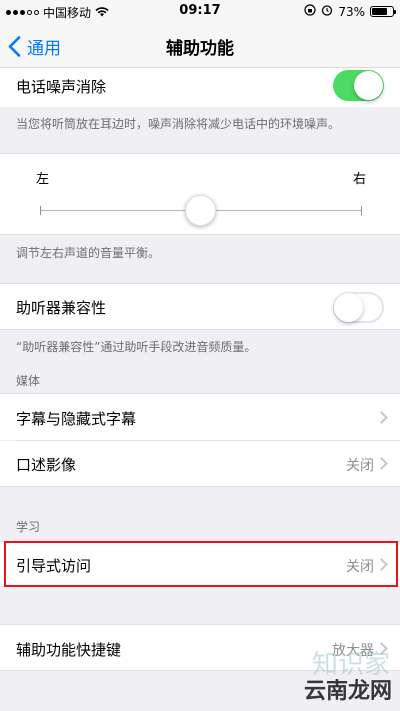 Image resolution: width=400 pixels, height=711 pixels. Describe the element at coordinates (46, 465) in the screenshot. I see `media-item-label: 口述影像` at that location.